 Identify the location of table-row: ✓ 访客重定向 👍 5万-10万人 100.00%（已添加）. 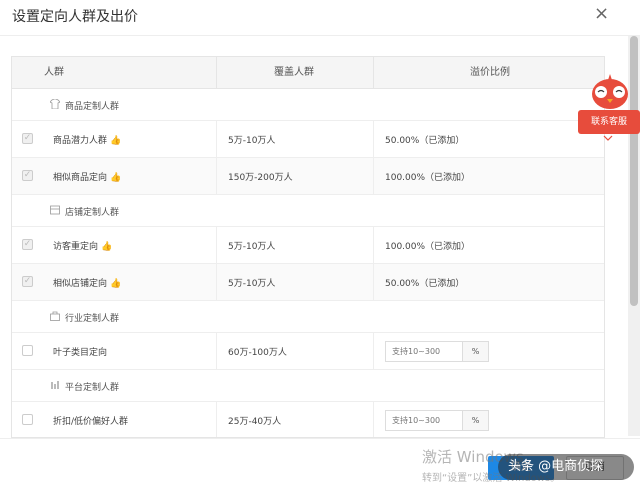
(308, 245).